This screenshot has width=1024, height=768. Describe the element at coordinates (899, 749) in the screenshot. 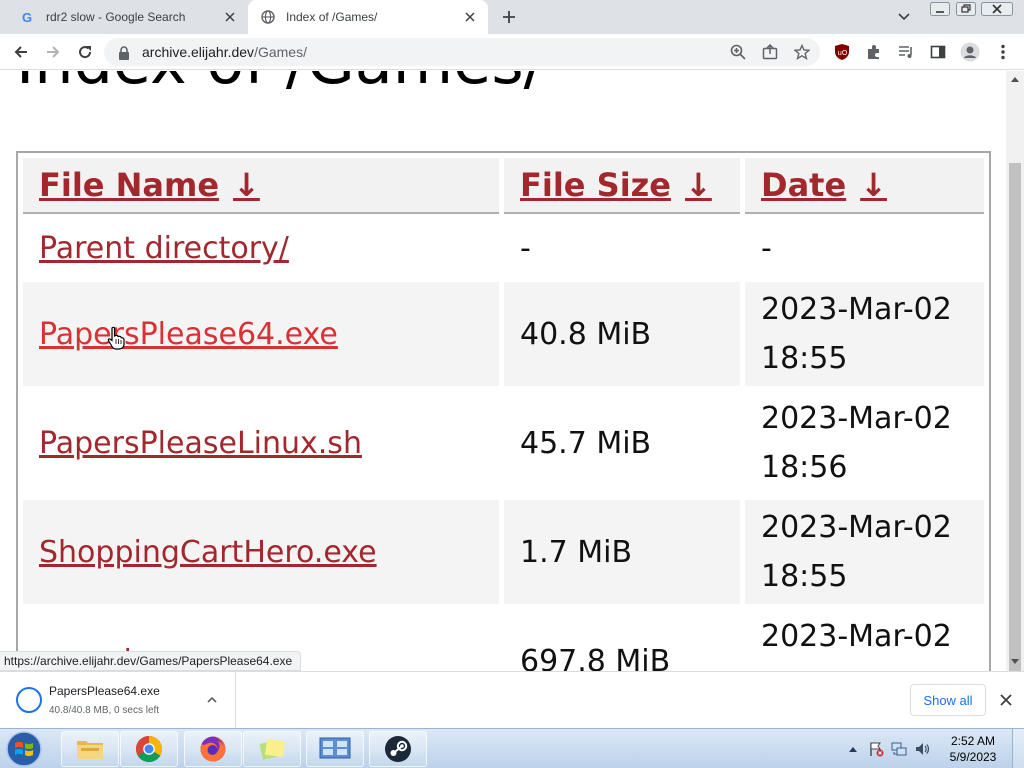

I see `network-icon` at that location.